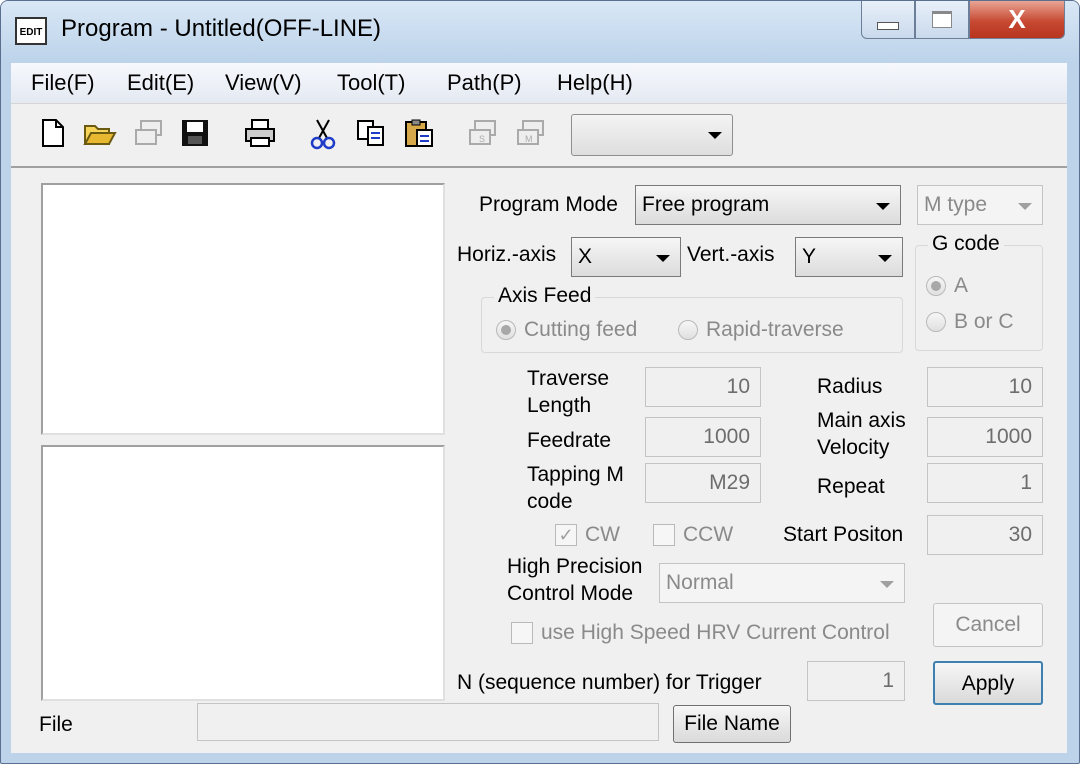 This screenshot has width=1080, height=764. What do you see at coordinates (851, 486) in the screenshot?
I see `repeat-label: Repeat` at bounding box center [851, 486].